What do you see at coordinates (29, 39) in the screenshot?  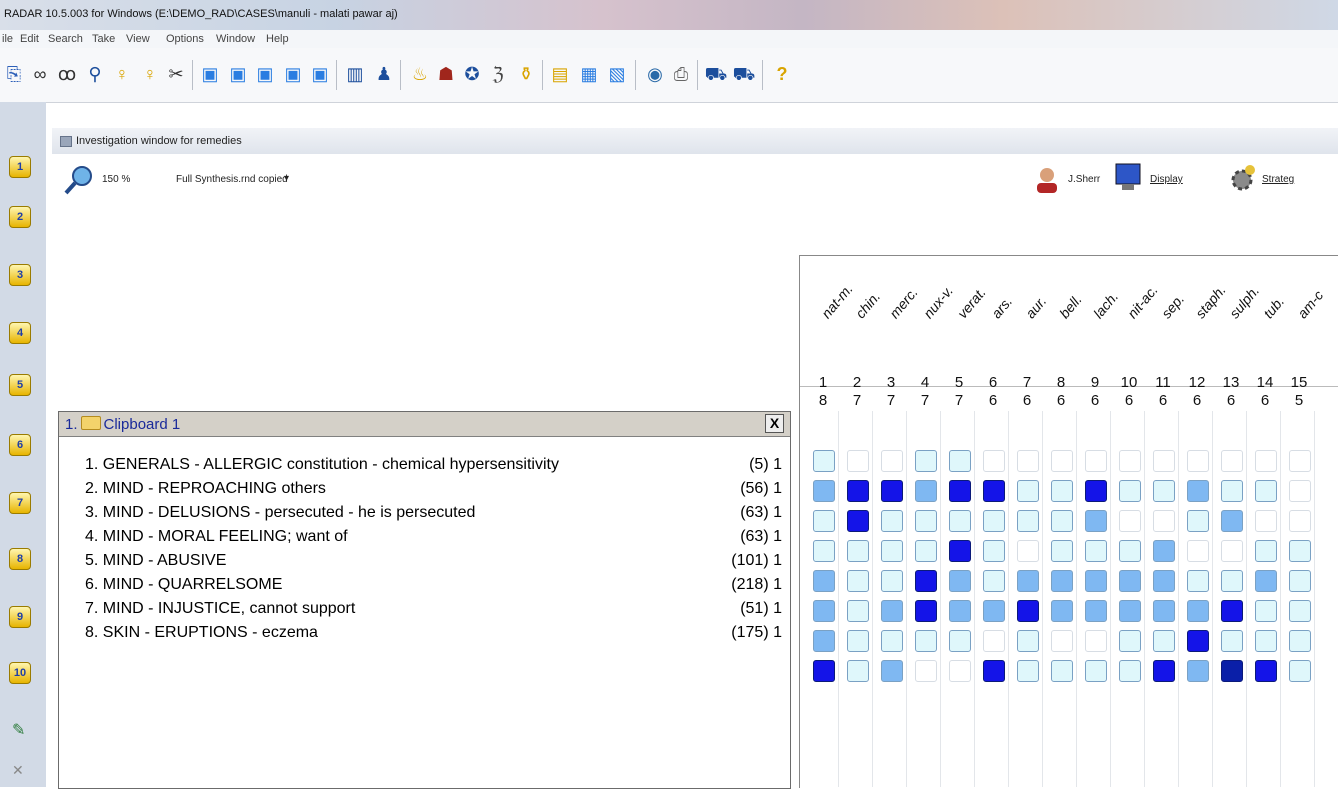 I see `menu-edit: Edit` at bounding box center [29, 39].